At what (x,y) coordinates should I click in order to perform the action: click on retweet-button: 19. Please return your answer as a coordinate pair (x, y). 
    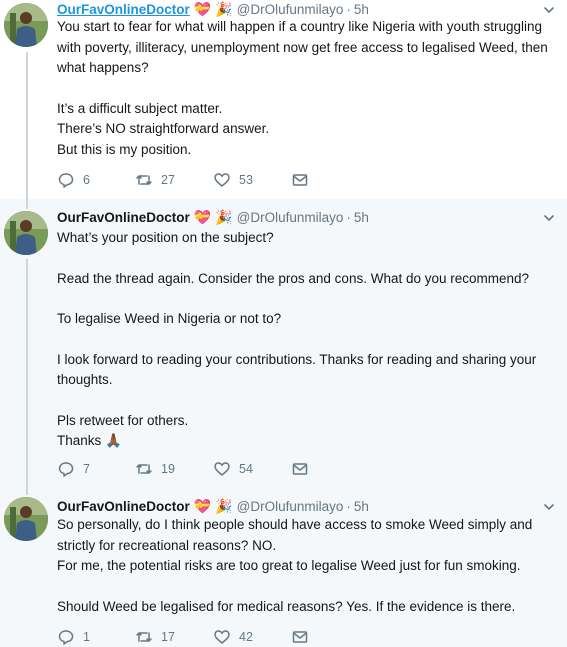
    Looking at the image, I should click on (174, 469).